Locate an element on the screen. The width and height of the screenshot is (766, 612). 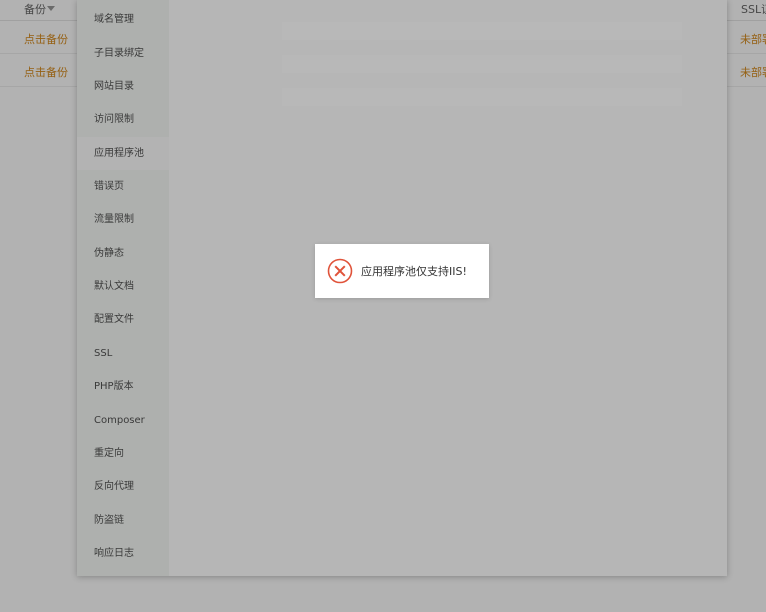
error-circle-icon is located at coordinates (340, 271).